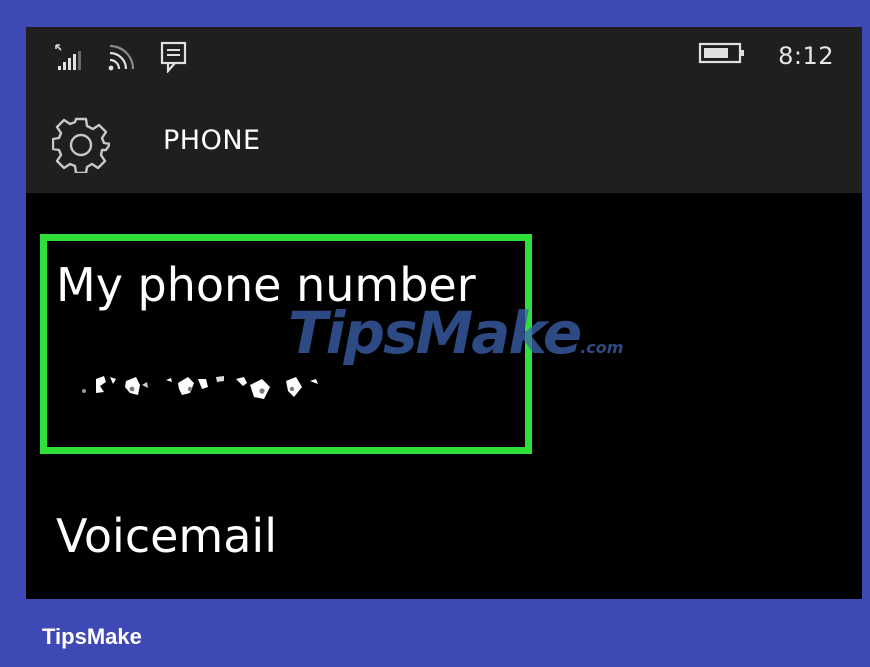 The image size is (870, 667). What do you see at coordinates (435, 333) in the screenshot?
I see `watermark-text: TipsMake` at bounding box center [435, 333].